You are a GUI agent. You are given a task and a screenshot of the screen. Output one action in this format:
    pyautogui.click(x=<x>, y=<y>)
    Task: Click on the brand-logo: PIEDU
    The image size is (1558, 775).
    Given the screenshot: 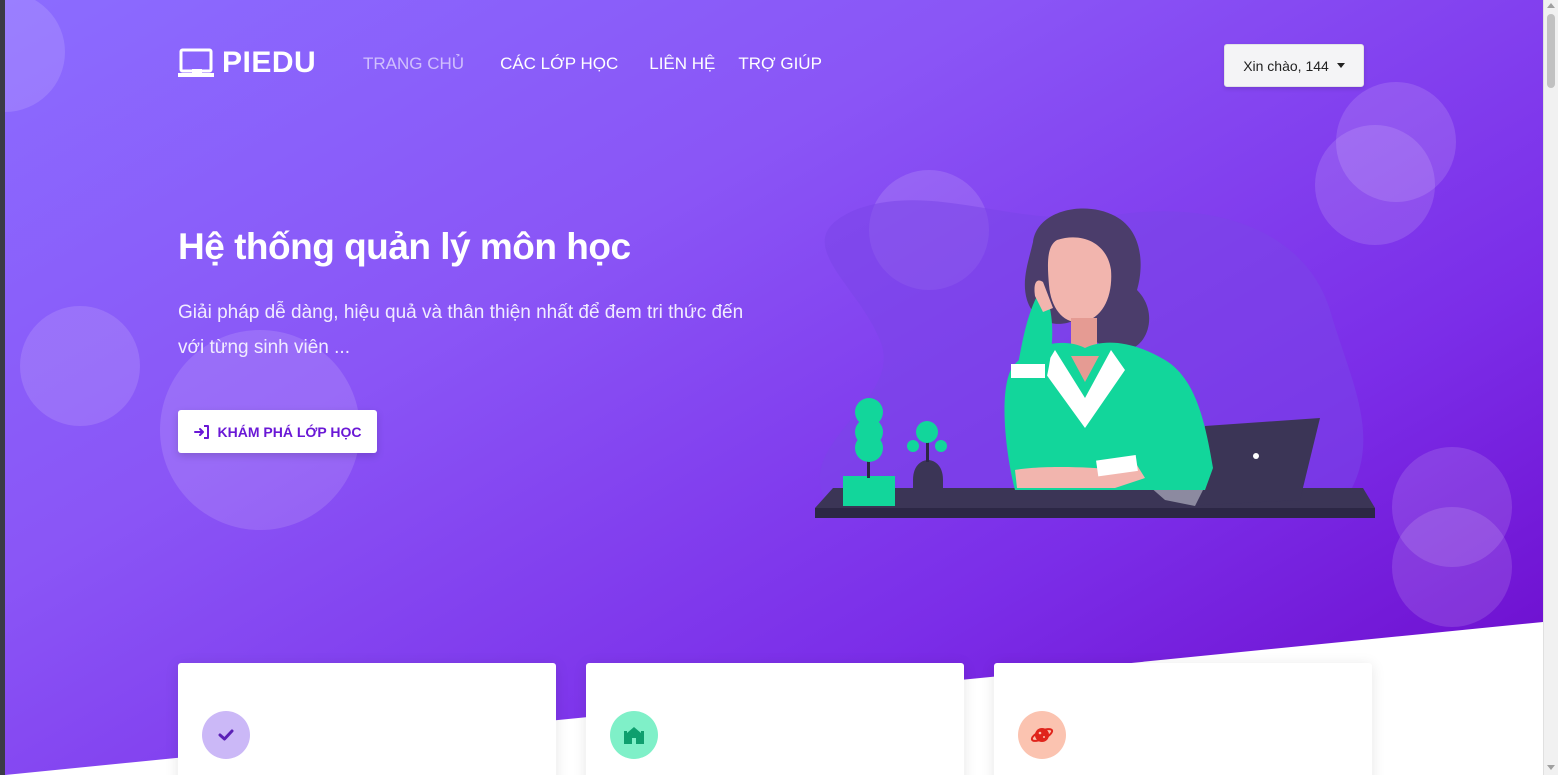 What is the action you would take?
    pyautogui.click(x=247, y=63)
    